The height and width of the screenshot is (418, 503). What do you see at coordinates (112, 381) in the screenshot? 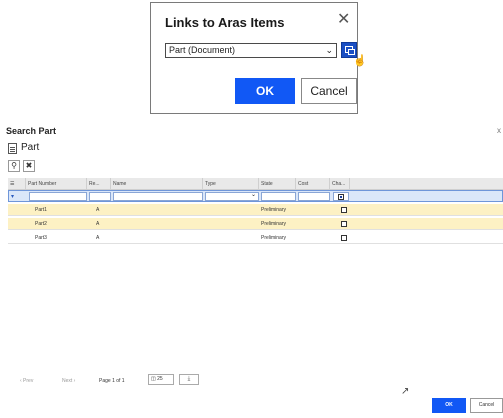
I see `page-info: Page 1 of 1` at bounding box center [112, 381].